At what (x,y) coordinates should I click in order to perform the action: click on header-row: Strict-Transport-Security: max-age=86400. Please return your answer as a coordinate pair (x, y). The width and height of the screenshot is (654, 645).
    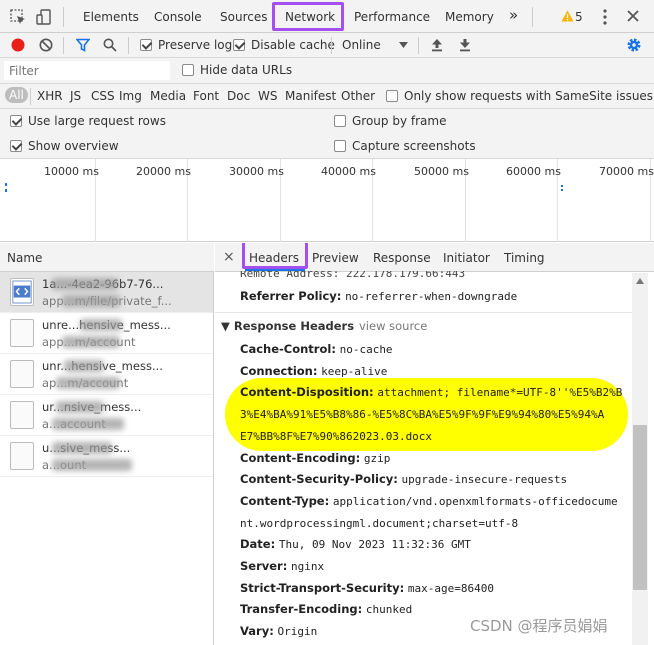
    Looking at the image, I should click on (367, 588).